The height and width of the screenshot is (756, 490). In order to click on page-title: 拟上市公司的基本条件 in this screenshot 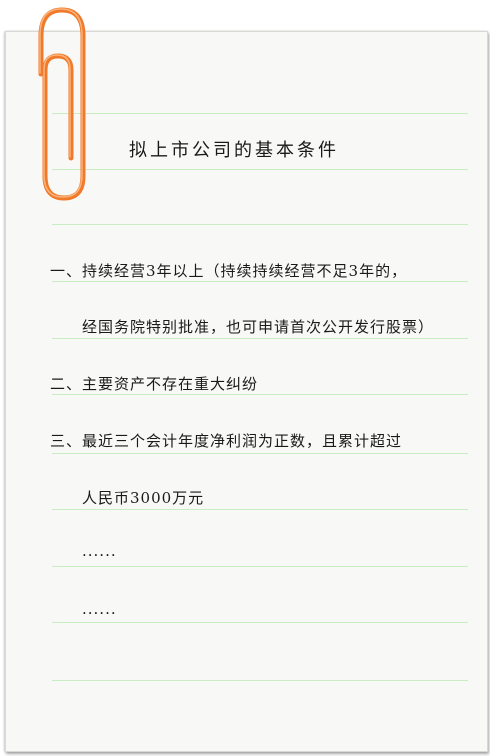, I will do `click(234, 150)`.